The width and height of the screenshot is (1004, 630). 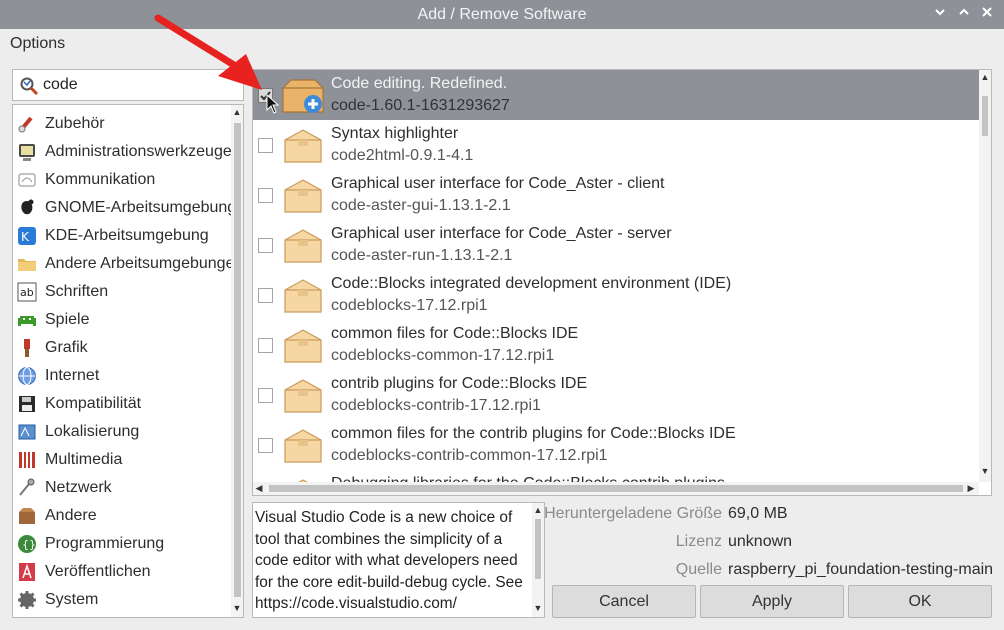 I want to click on chevron-down-icon, so click(x=940, y=12).